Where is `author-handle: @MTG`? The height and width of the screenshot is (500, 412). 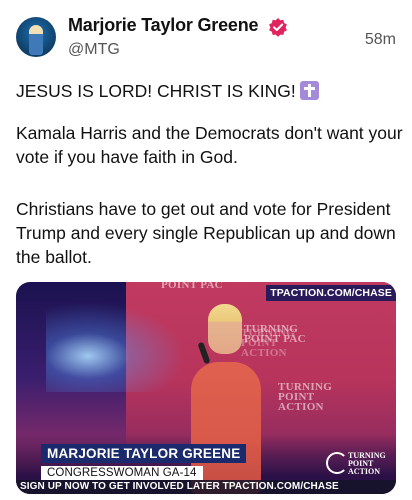 author-handle: @MTG is located at coordinates (94, 50).